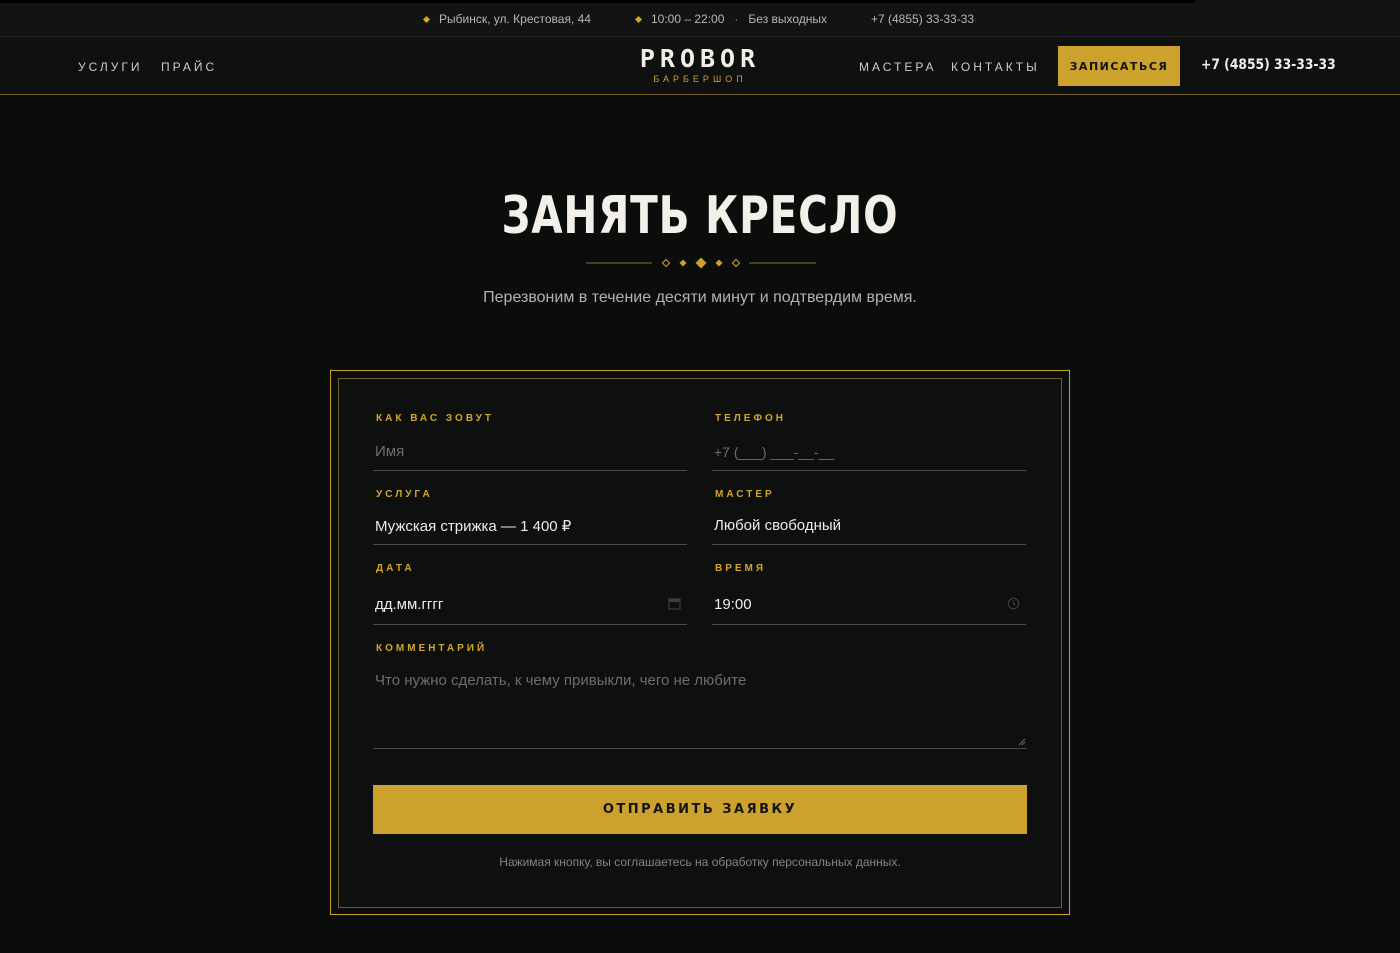 The image size is (1400, 953). What do you see at coordinates (700, 809) in the screenshot?
I see `submit-button: ОТПРАВИТЬ ЗАЯВКУ` at bounding box center [700, 809].